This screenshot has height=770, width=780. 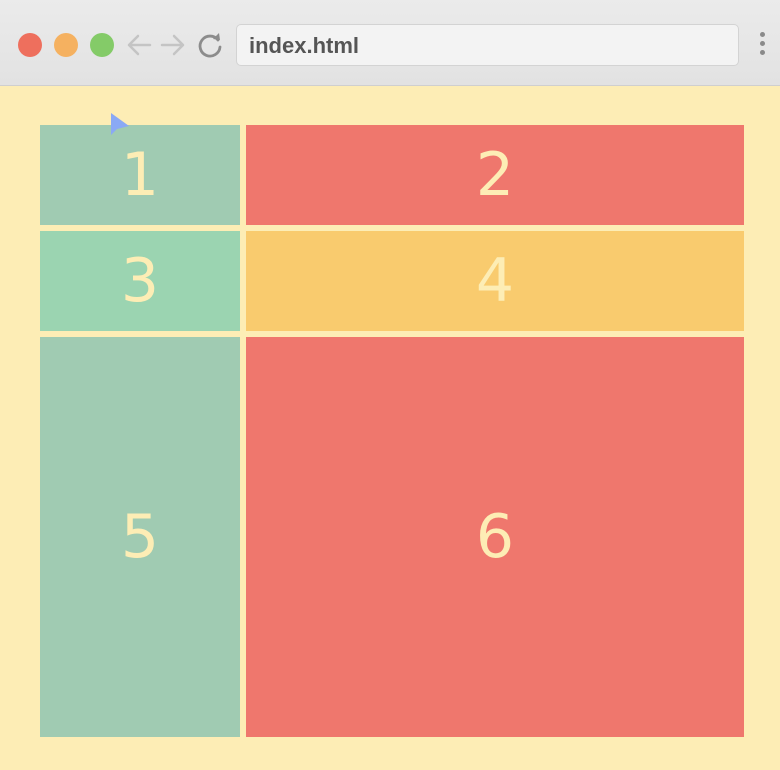 I want to click on browser-toolbar: index.html, so click(x=390, y=43).